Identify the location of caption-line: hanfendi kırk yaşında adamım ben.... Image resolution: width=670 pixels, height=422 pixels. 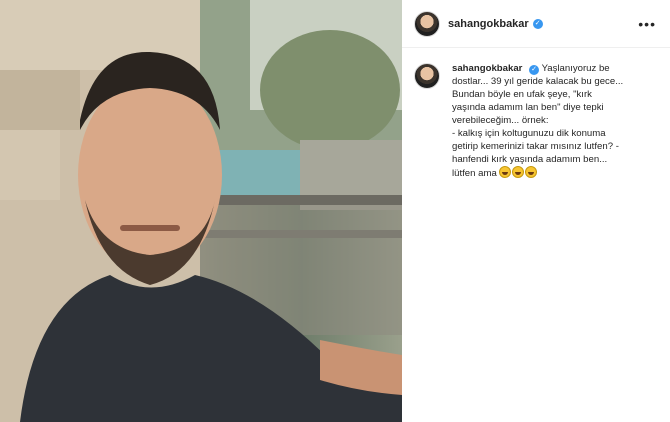
(530, 159).